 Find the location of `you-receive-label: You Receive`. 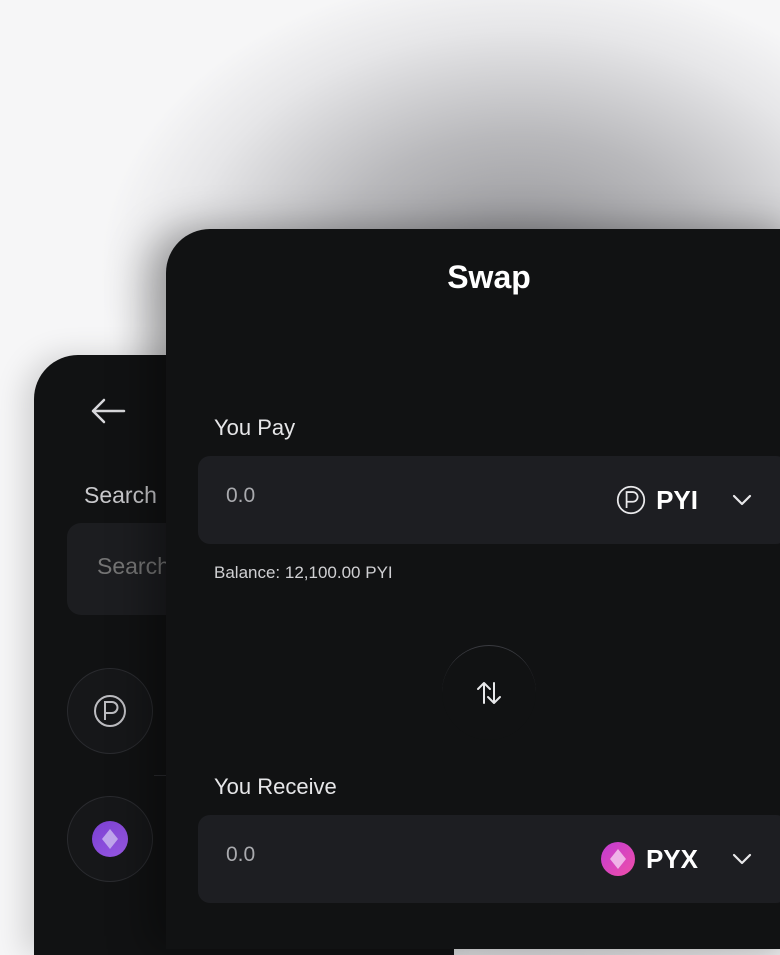

you-receive-label: You Receive is located at coordinates (275, 786).